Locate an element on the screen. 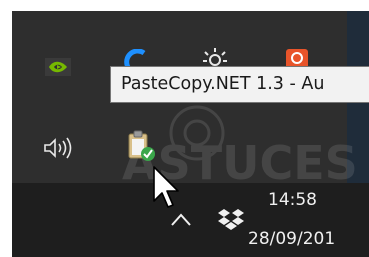 This screenshot has height=257, width=369. pastecopy-icon is located at coordinates (141, 146).